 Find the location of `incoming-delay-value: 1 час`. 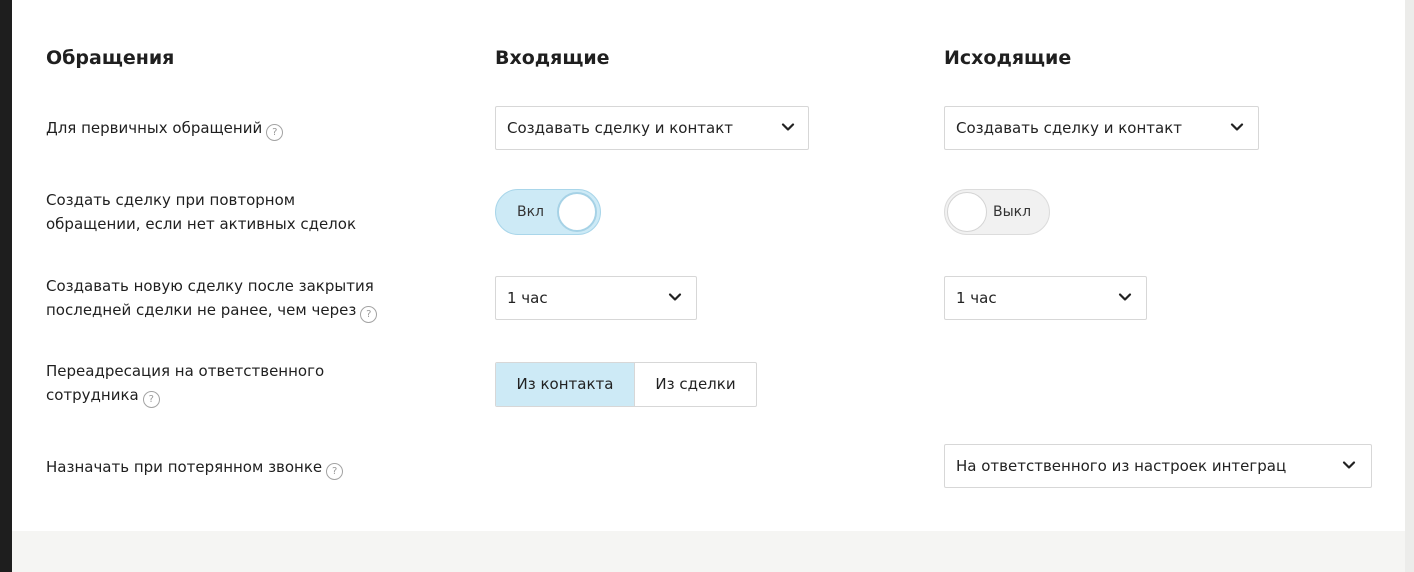

incoming-delay-value: 1 час is located at coordinates (527, 298).